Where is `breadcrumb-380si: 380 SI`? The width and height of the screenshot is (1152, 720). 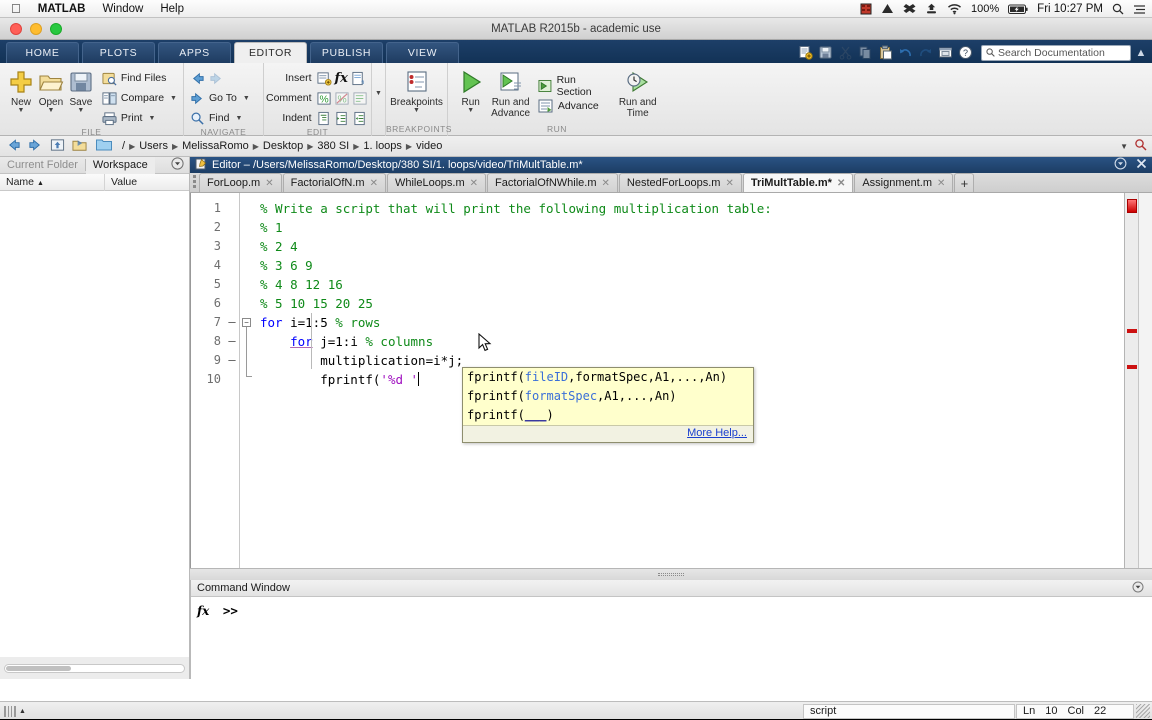
breadcrumb-380si: 380 SI is located at coordinates (333, 146).